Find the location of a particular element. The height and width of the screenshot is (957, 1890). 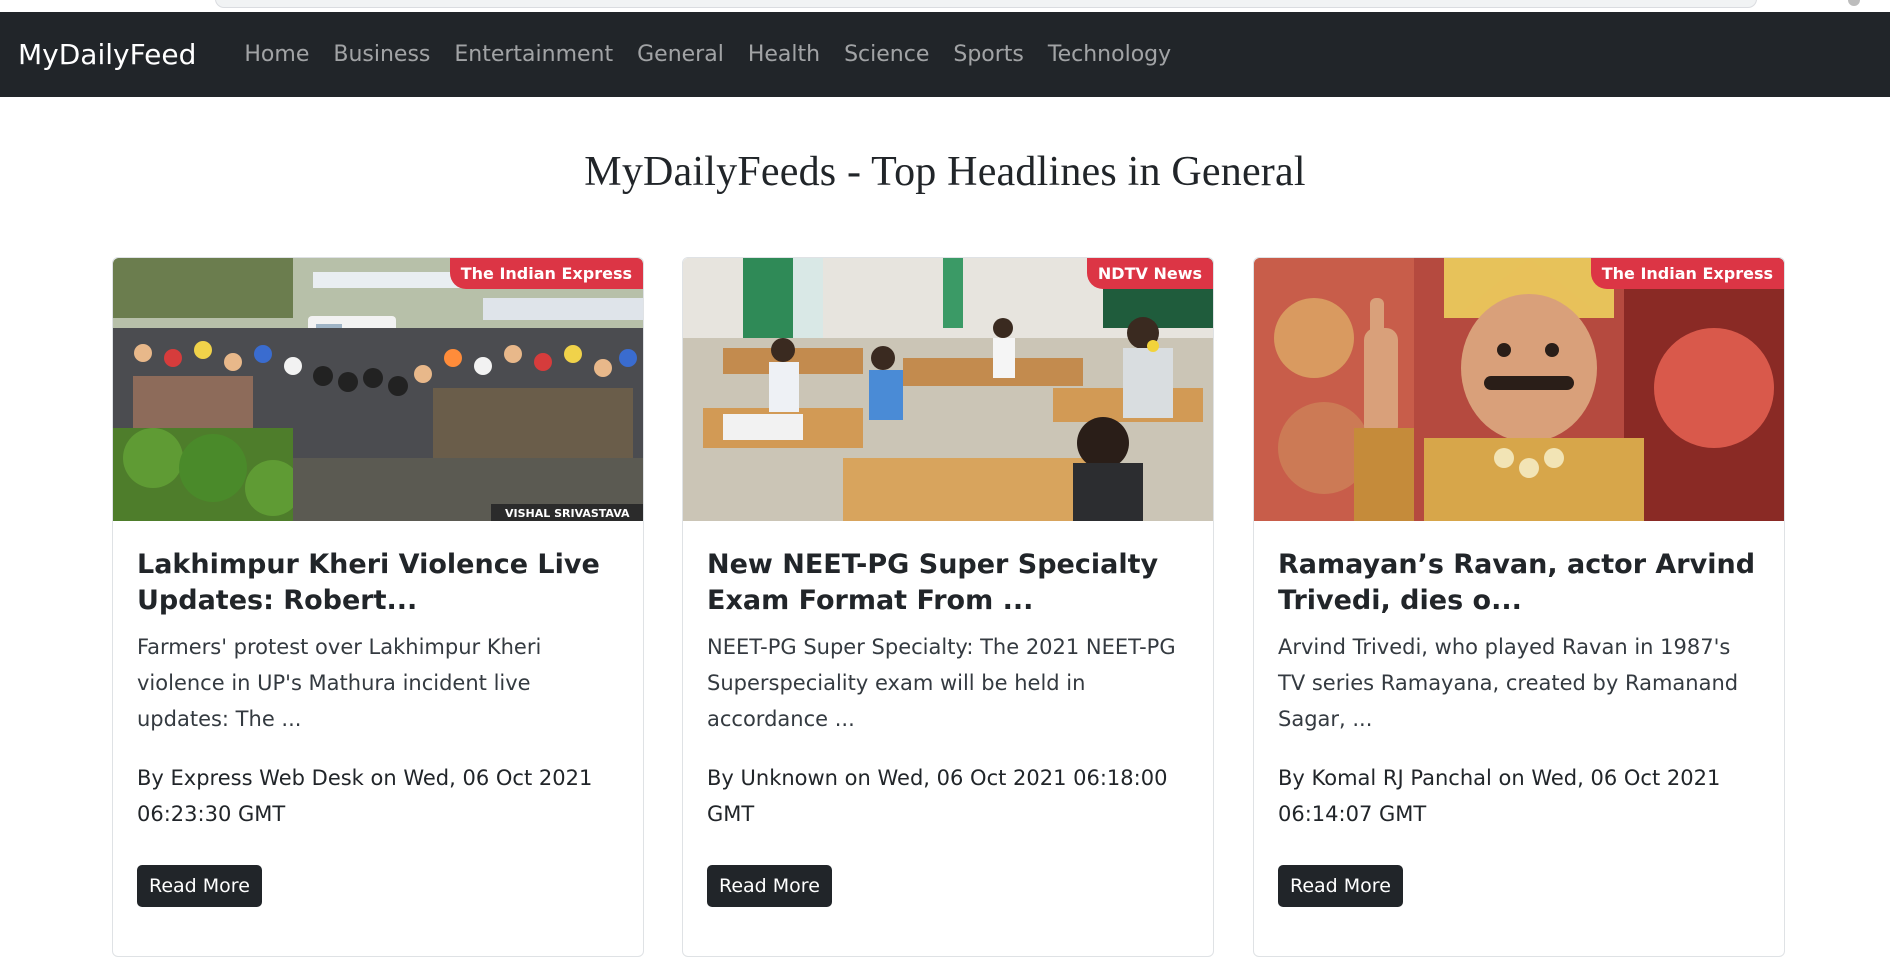

classroom-photo is located at coordinates (948, 389).